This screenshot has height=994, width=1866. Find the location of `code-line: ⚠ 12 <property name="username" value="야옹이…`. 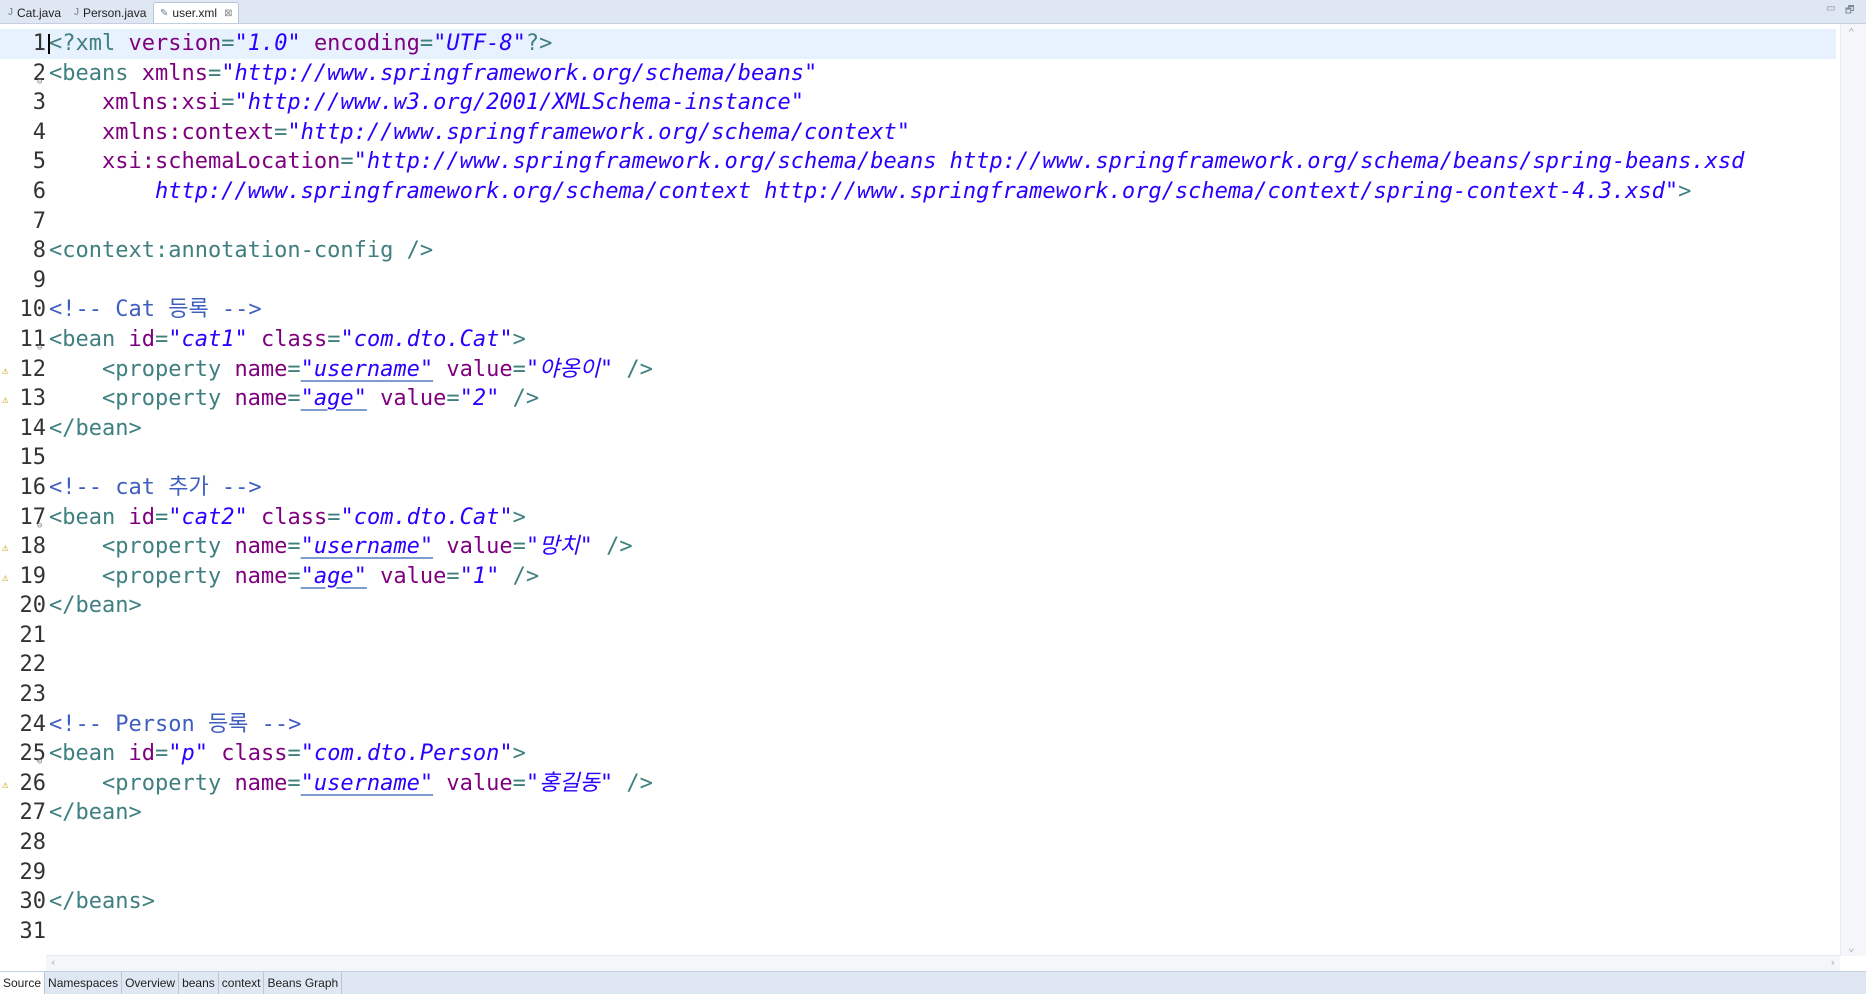

code-line: ⚠ 12 <property name="username" value="야옹이… is located at coordinates (918, 370).